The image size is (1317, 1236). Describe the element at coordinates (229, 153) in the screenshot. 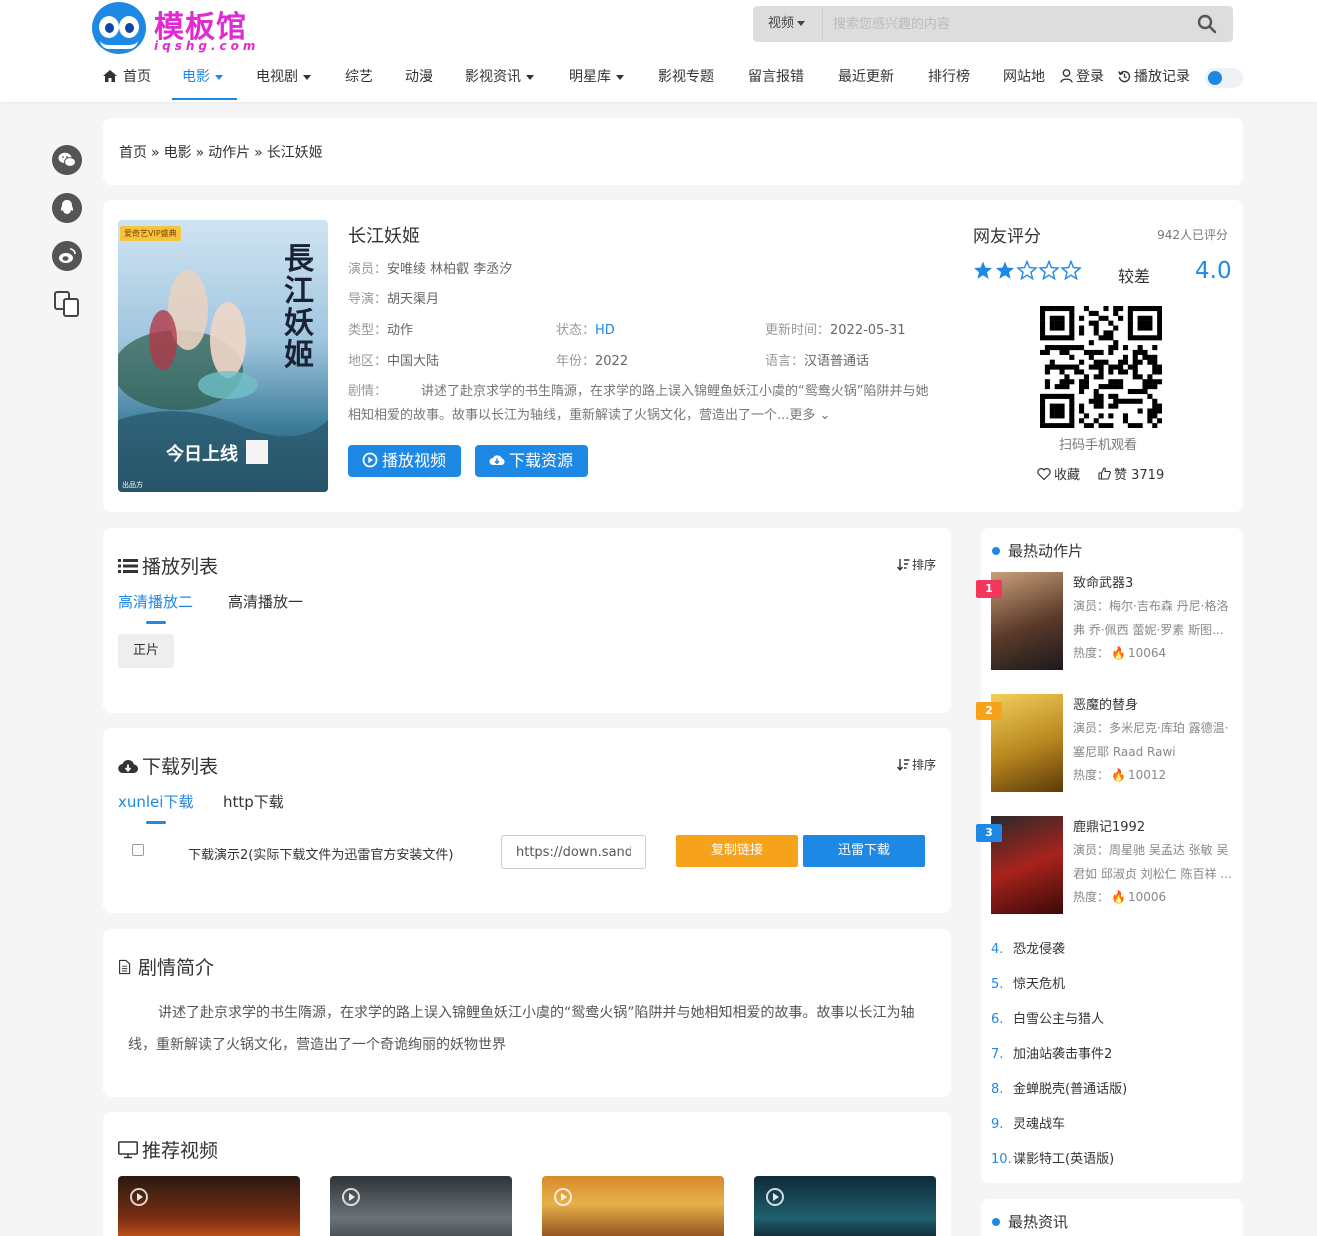

I see `breadcrumb-action: 动作片` at that location.